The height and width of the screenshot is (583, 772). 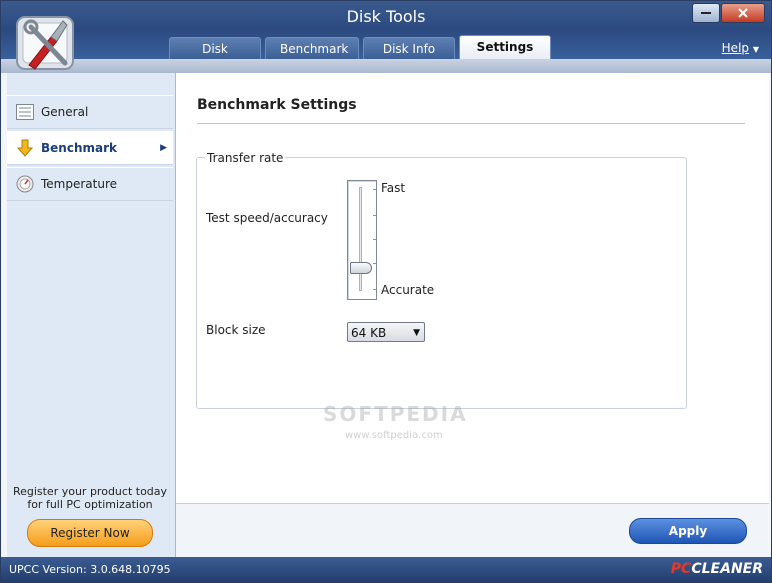 I want to click on slider-track, so click(x=360, y=239).